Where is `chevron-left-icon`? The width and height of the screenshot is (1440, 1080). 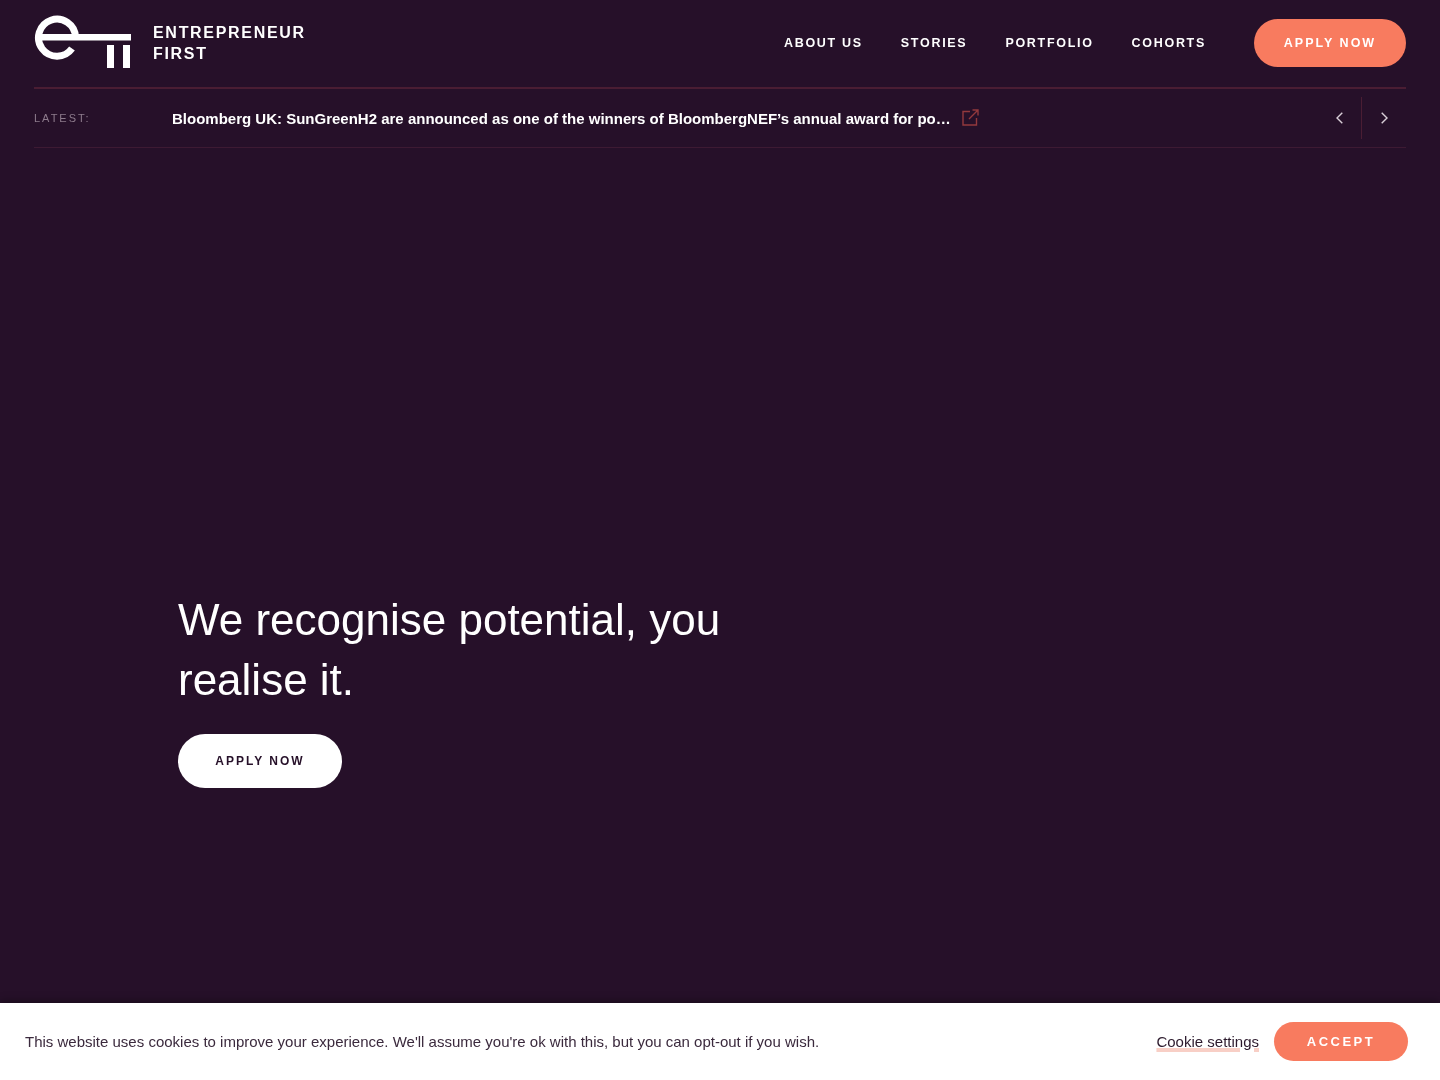 chevron-left-icon is located at coordinates (1339, 118).